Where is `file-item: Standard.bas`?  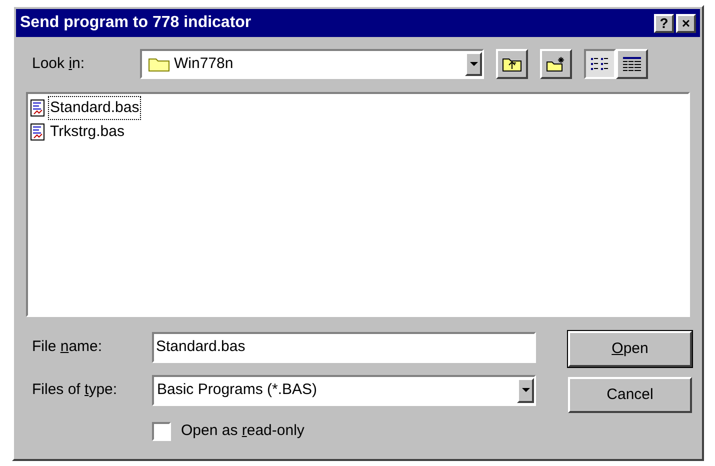
file-item: Standard.bas is located at coordinates (358, 108).